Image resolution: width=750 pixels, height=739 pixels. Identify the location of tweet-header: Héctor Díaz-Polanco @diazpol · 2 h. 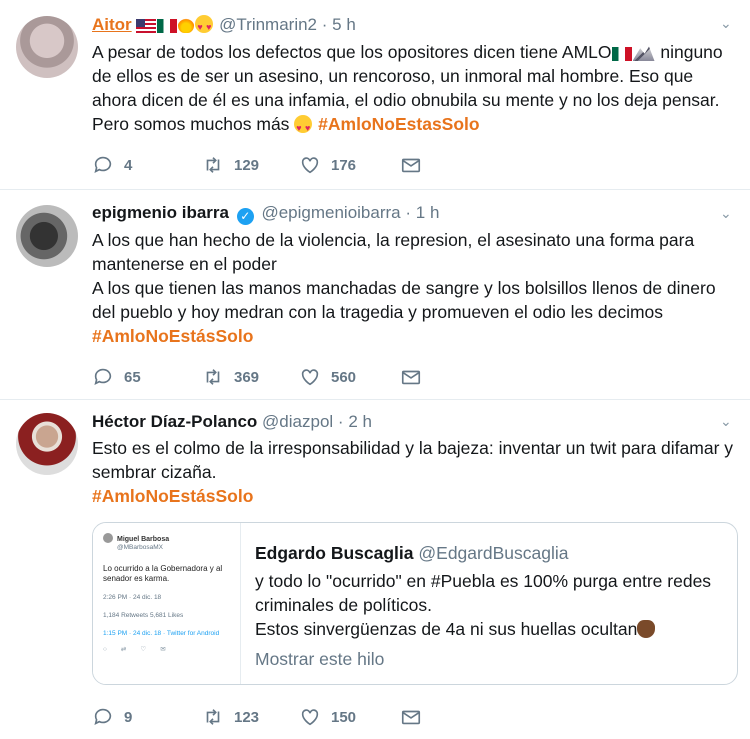
(232, 422).